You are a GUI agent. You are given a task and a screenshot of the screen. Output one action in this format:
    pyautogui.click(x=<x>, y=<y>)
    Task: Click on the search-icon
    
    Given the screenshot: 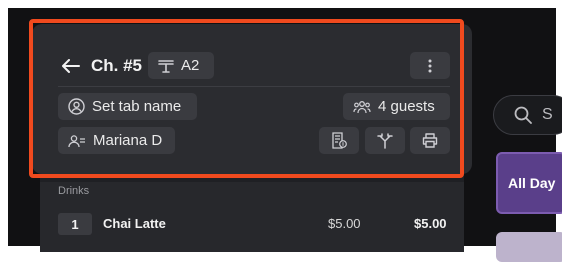 What is the action you would take?
    pyautogui.click(x=523, y=115)
    